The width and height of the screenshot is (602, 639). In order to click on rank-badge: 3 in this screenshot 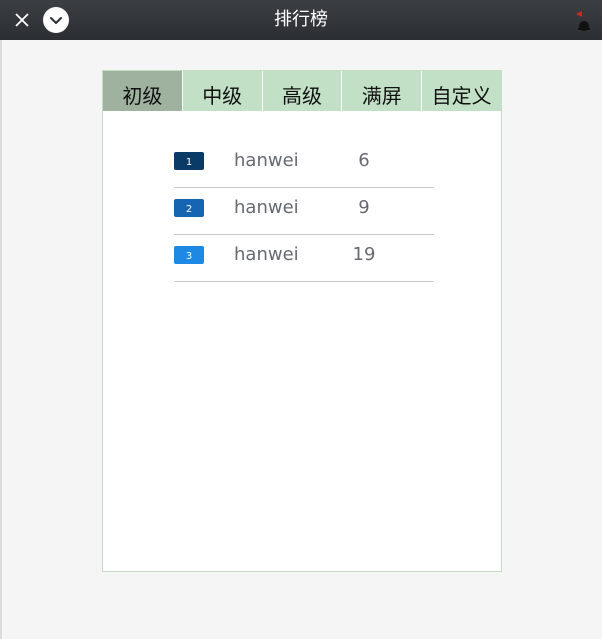, I will do `click(189, 255)`.